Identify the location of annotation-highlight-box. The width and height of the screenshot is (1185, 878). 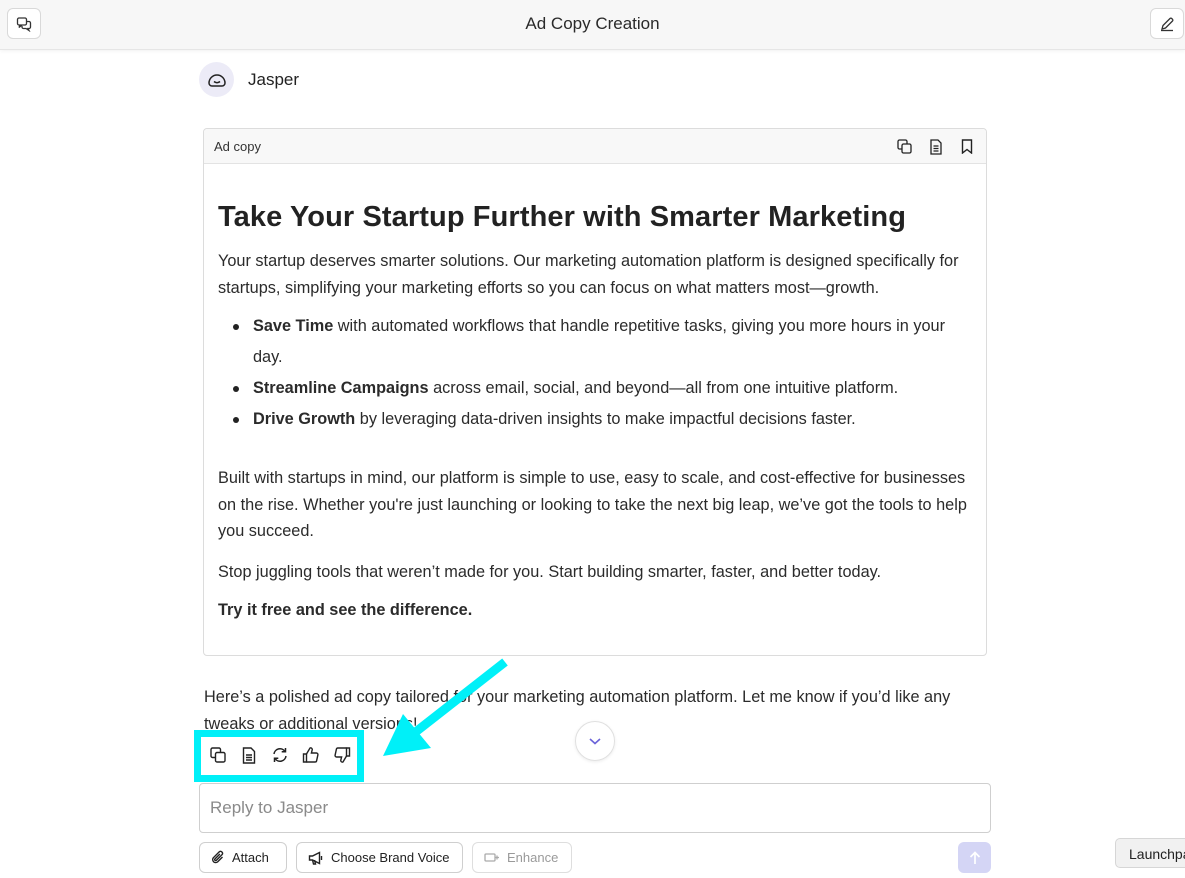
(279, 756).